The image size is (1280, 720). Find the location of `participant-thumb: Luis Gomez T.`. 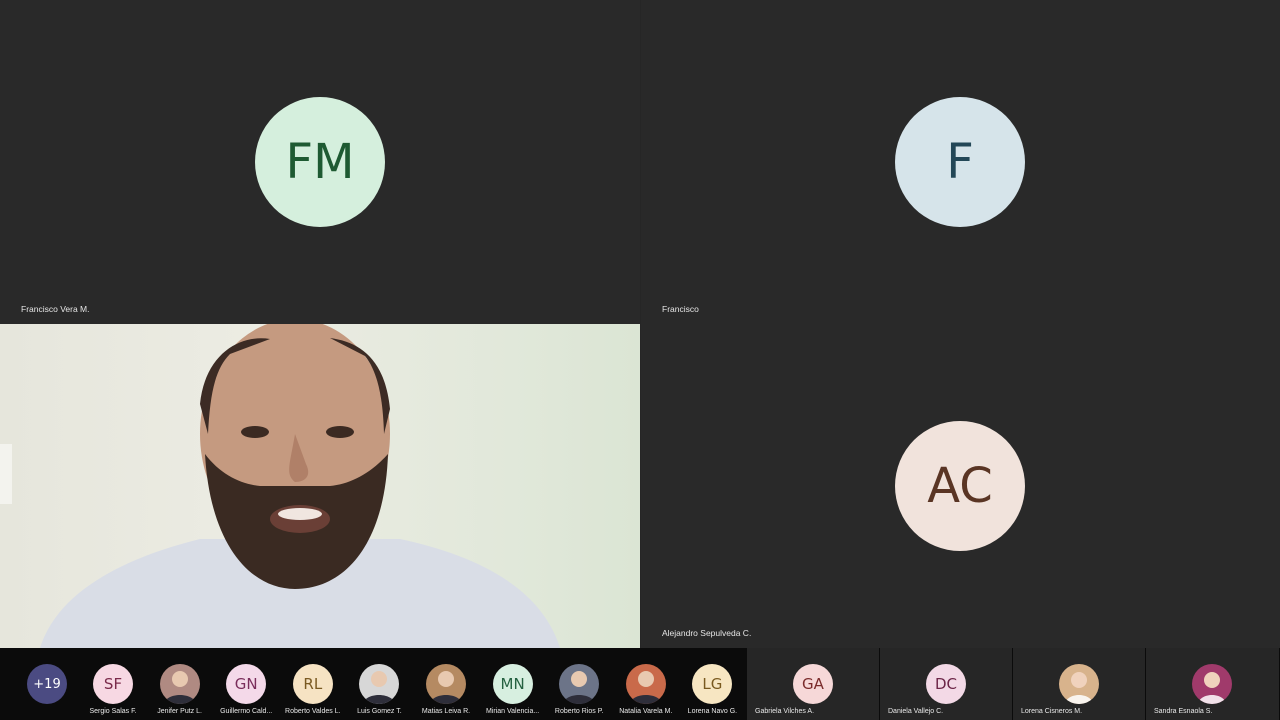

participant-thumb: Luis Gomez T. is located at coordinates (379, 684).